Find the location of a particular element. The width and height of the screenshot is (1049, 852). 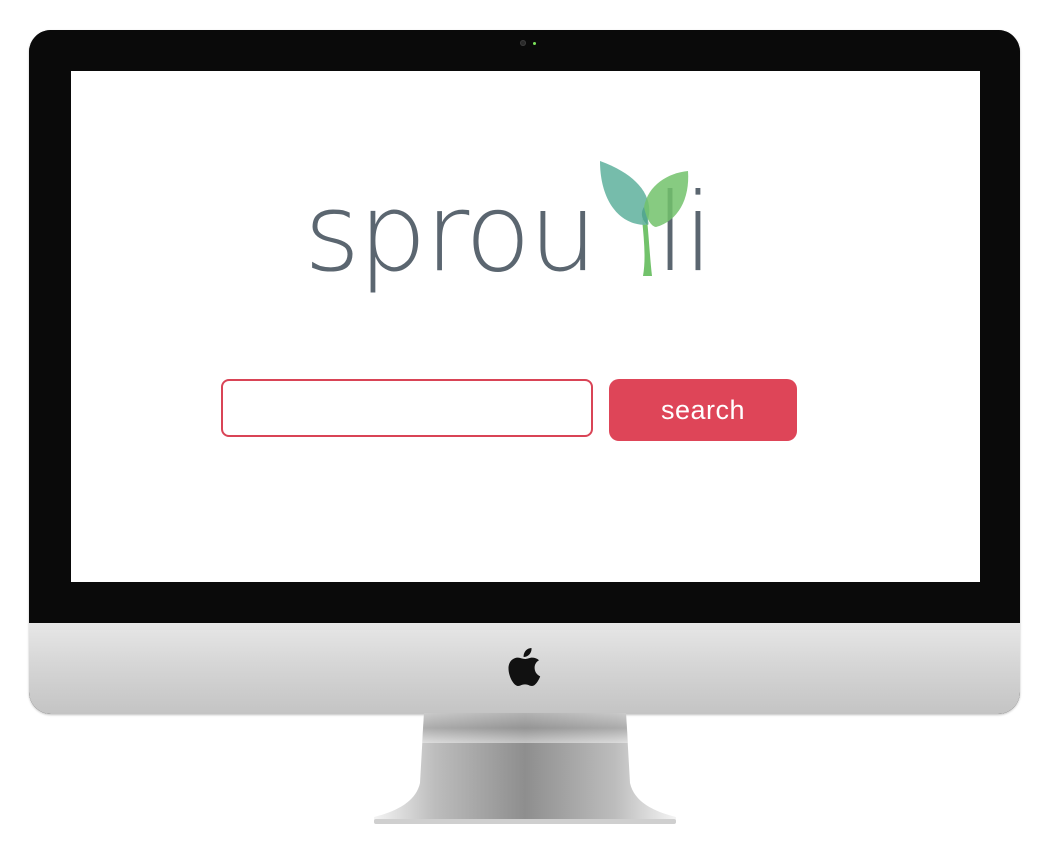

search-input is located at coordinates (407, 408).